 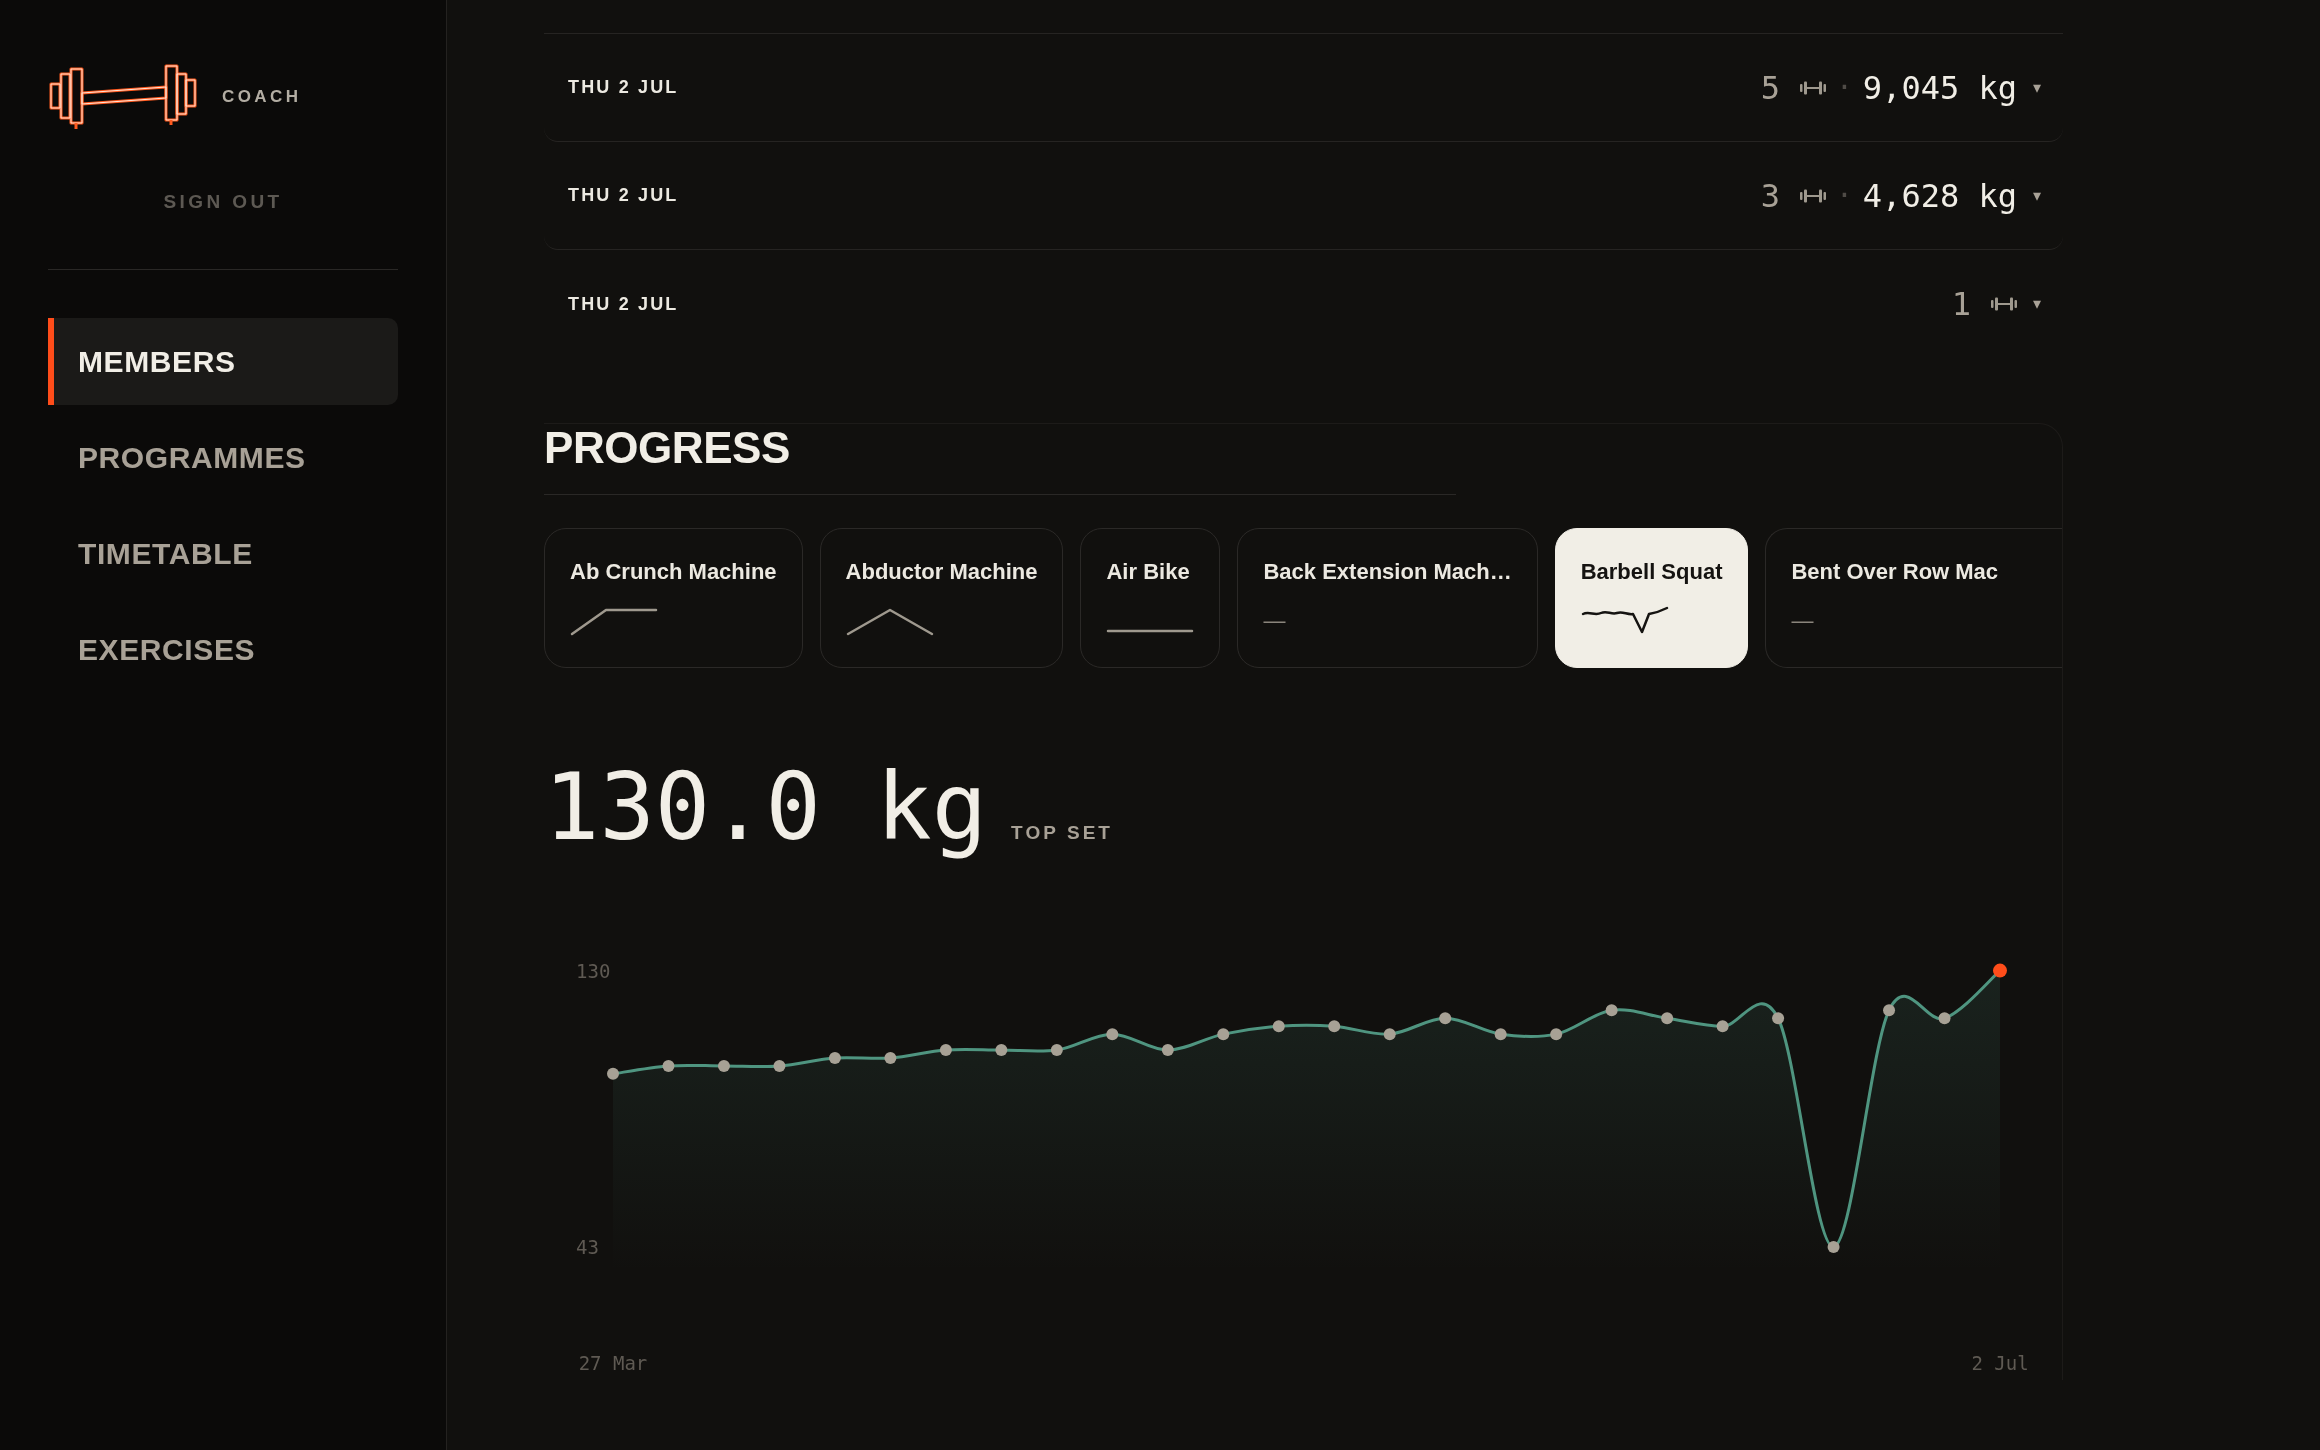 What do you see at coordinates (223, 649) in the screenshot?
I see `nav-item: EXERCISES` at bounding box center [223, 649].